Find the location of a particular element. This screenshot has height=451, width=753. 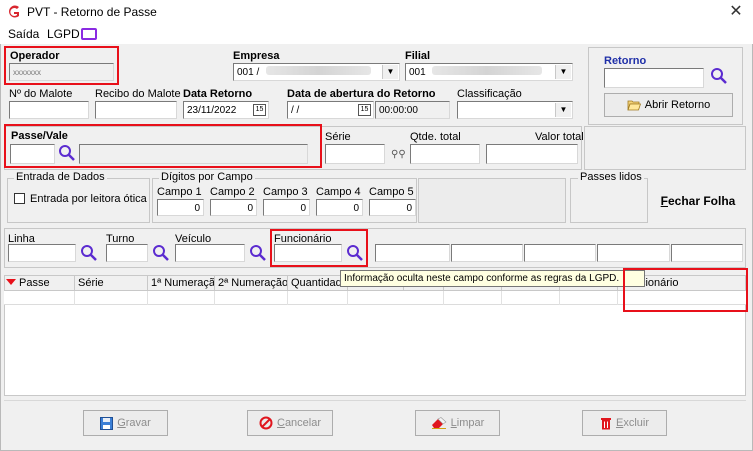

fechar-folha-button: Fechar Folha is located at coordinates (698, 201).